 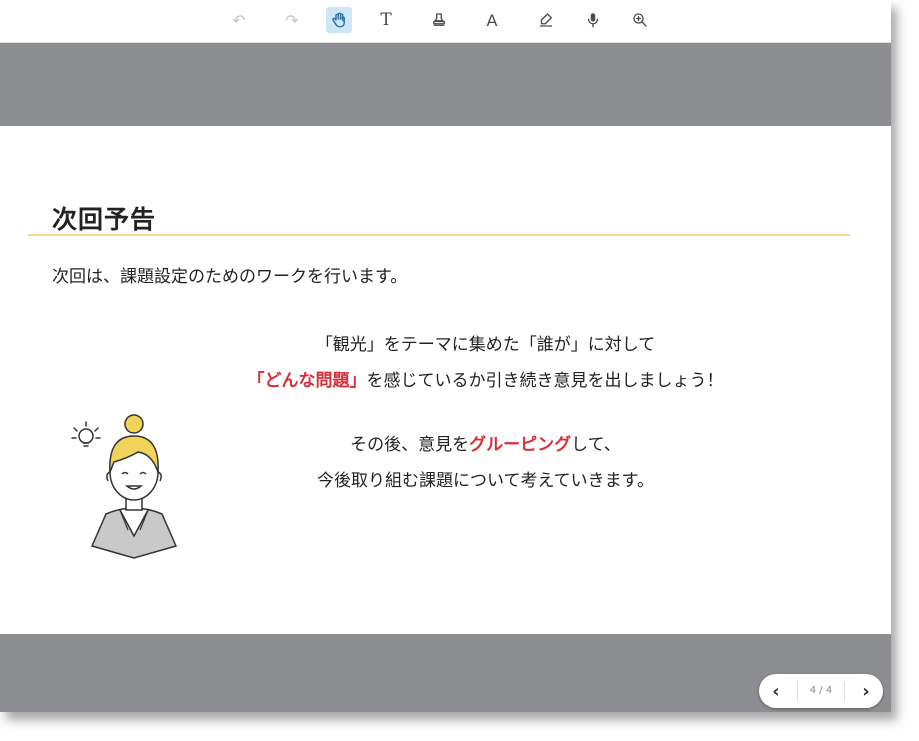 I want to click on body-line-2: 「どんな問題」を感じているか引き続き意見を出しましょう！, so click(x=479, y=378).